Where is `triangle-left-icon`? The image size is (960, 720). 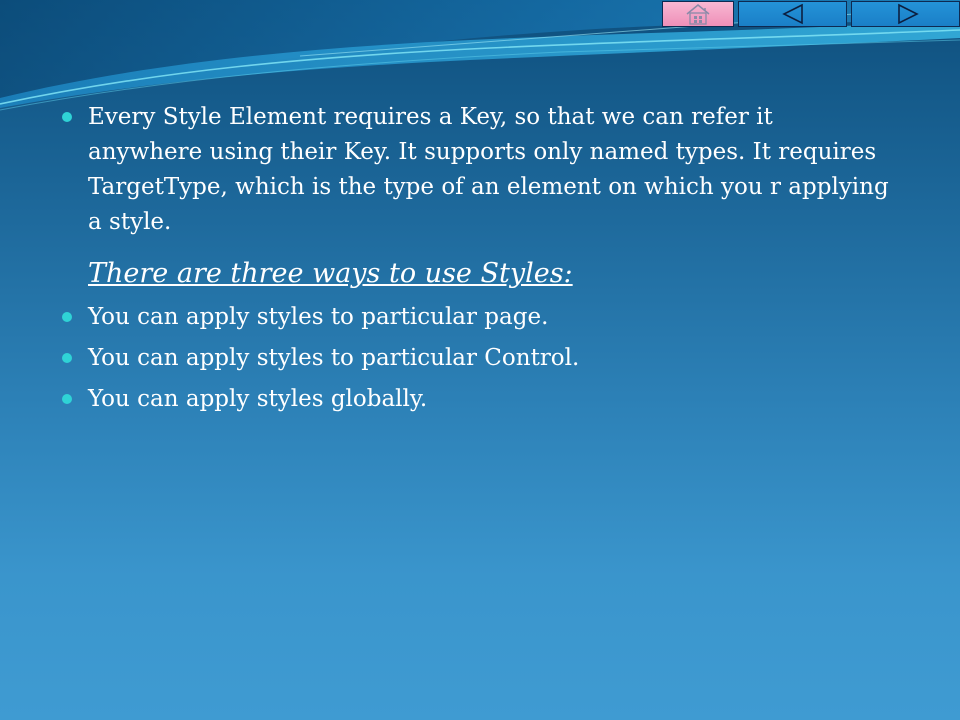
triangle-left-icon is located at coordinates (792, 14).